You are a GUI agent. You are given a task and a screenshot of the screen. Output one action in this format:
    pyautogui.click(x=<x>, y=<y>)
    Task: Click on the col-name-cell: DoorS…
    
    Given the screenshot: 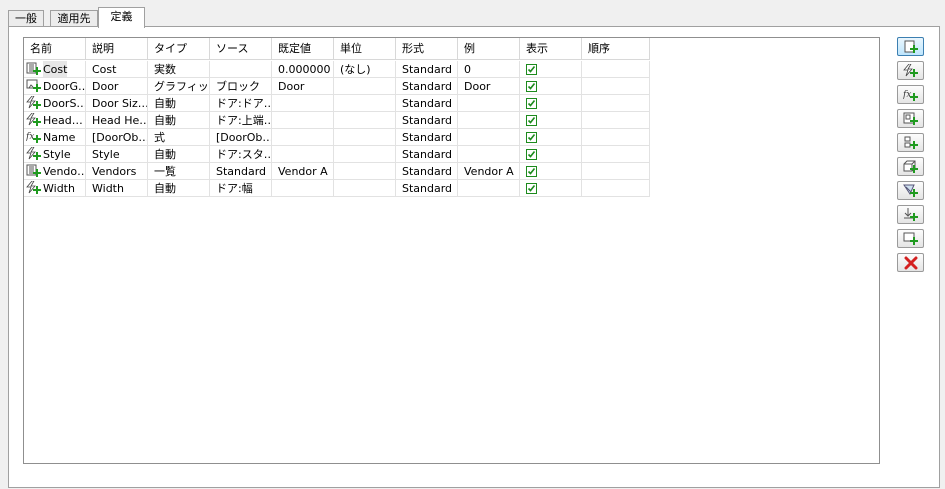 What is the action you would take?
    pyautogui.click(x=55, y=103)
    